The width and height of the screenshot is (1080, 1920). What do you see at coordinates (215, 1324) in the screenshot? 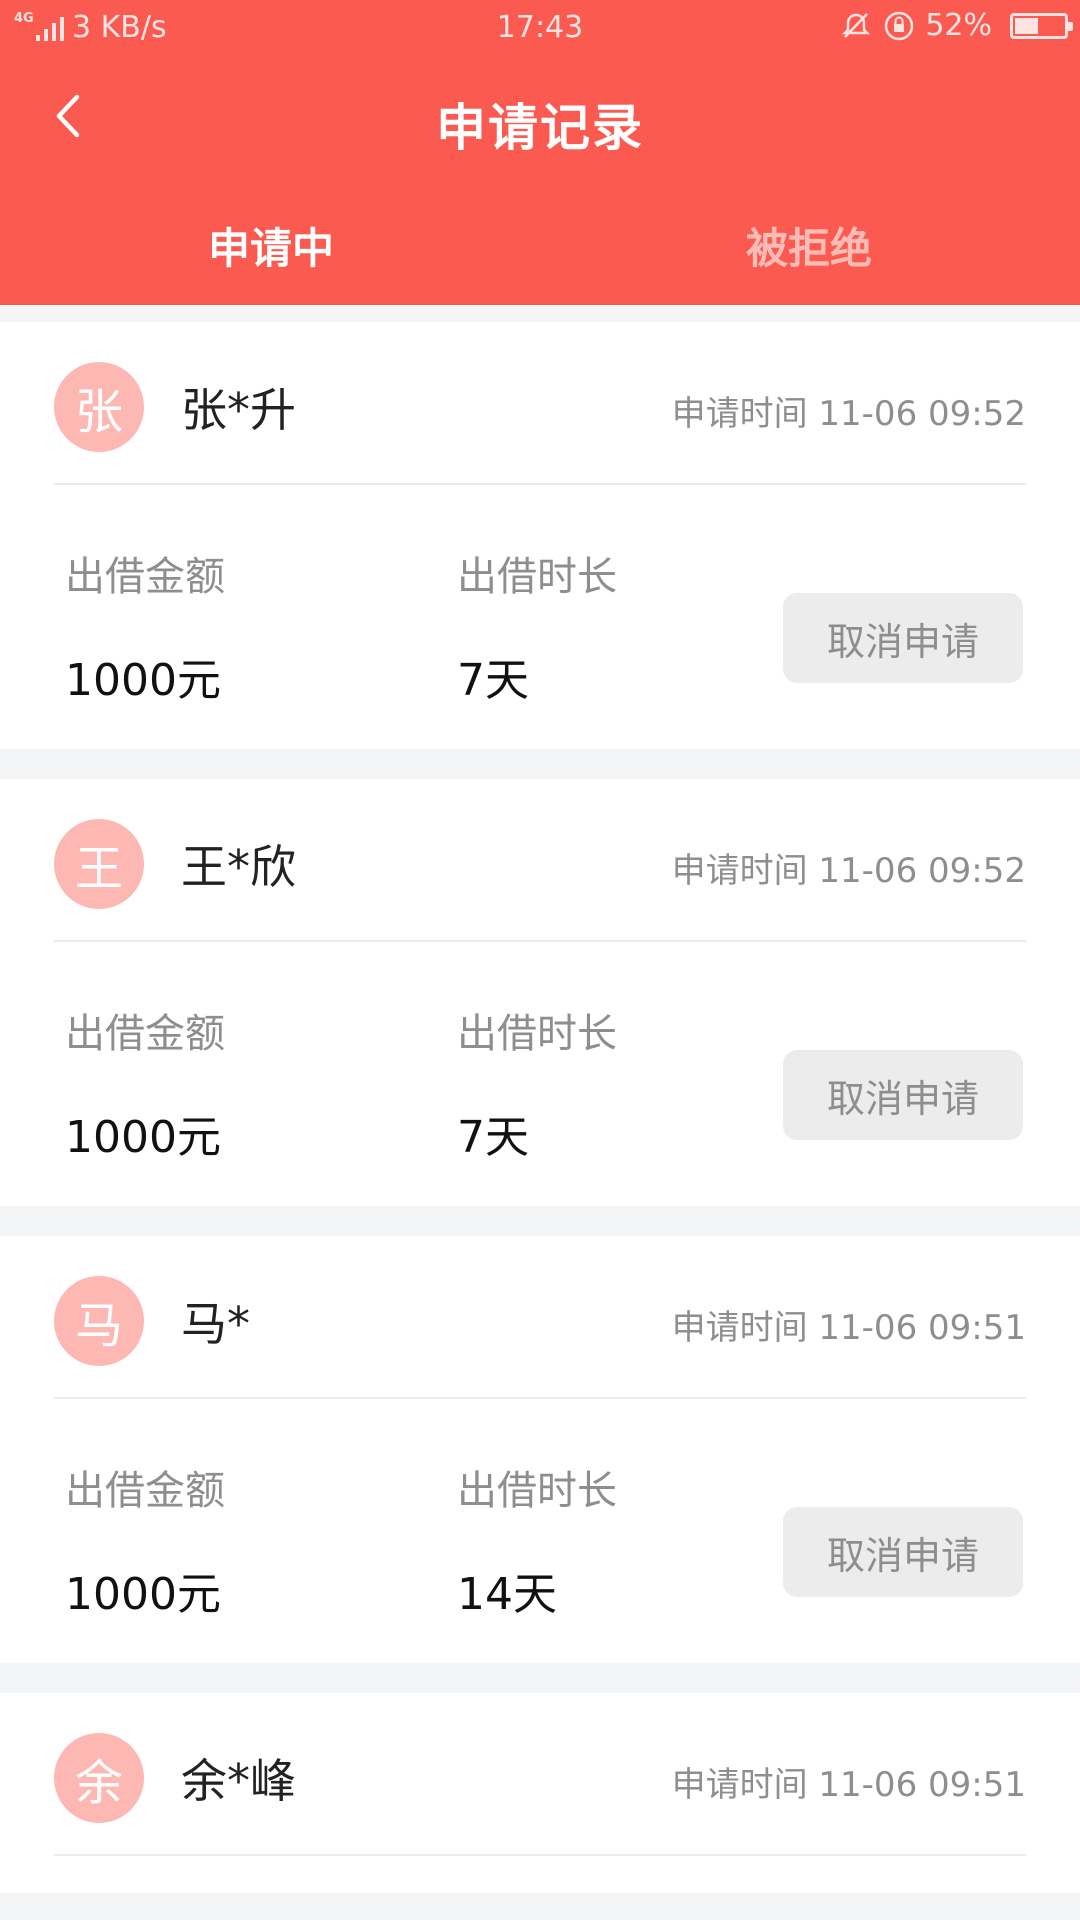
I see `applicant-name: 马*` at bounding box center [215, 1324].